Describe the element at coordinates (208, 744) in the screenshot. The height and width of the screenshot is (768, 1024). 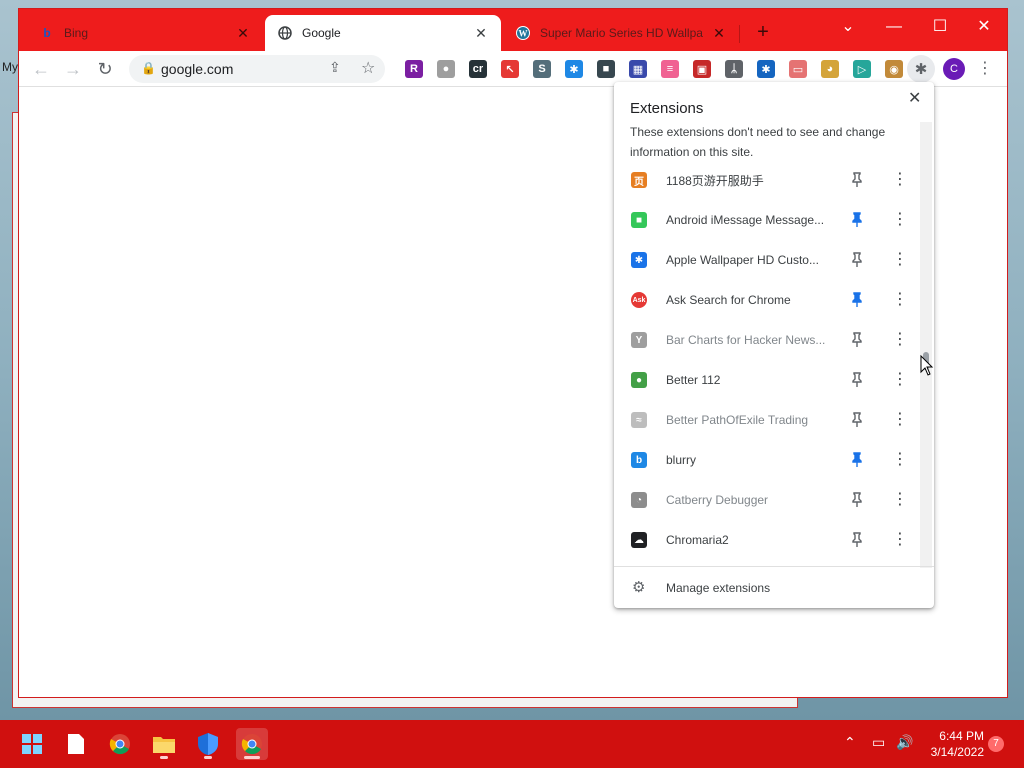
I see `security-icon` at that location.